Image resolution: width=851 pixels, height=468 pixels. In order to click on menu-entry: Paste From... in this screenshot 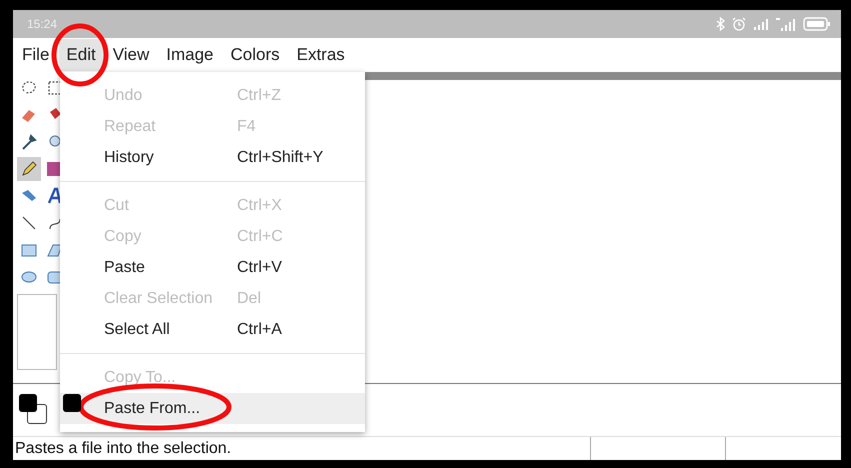, I will do `click(212, 408)`.